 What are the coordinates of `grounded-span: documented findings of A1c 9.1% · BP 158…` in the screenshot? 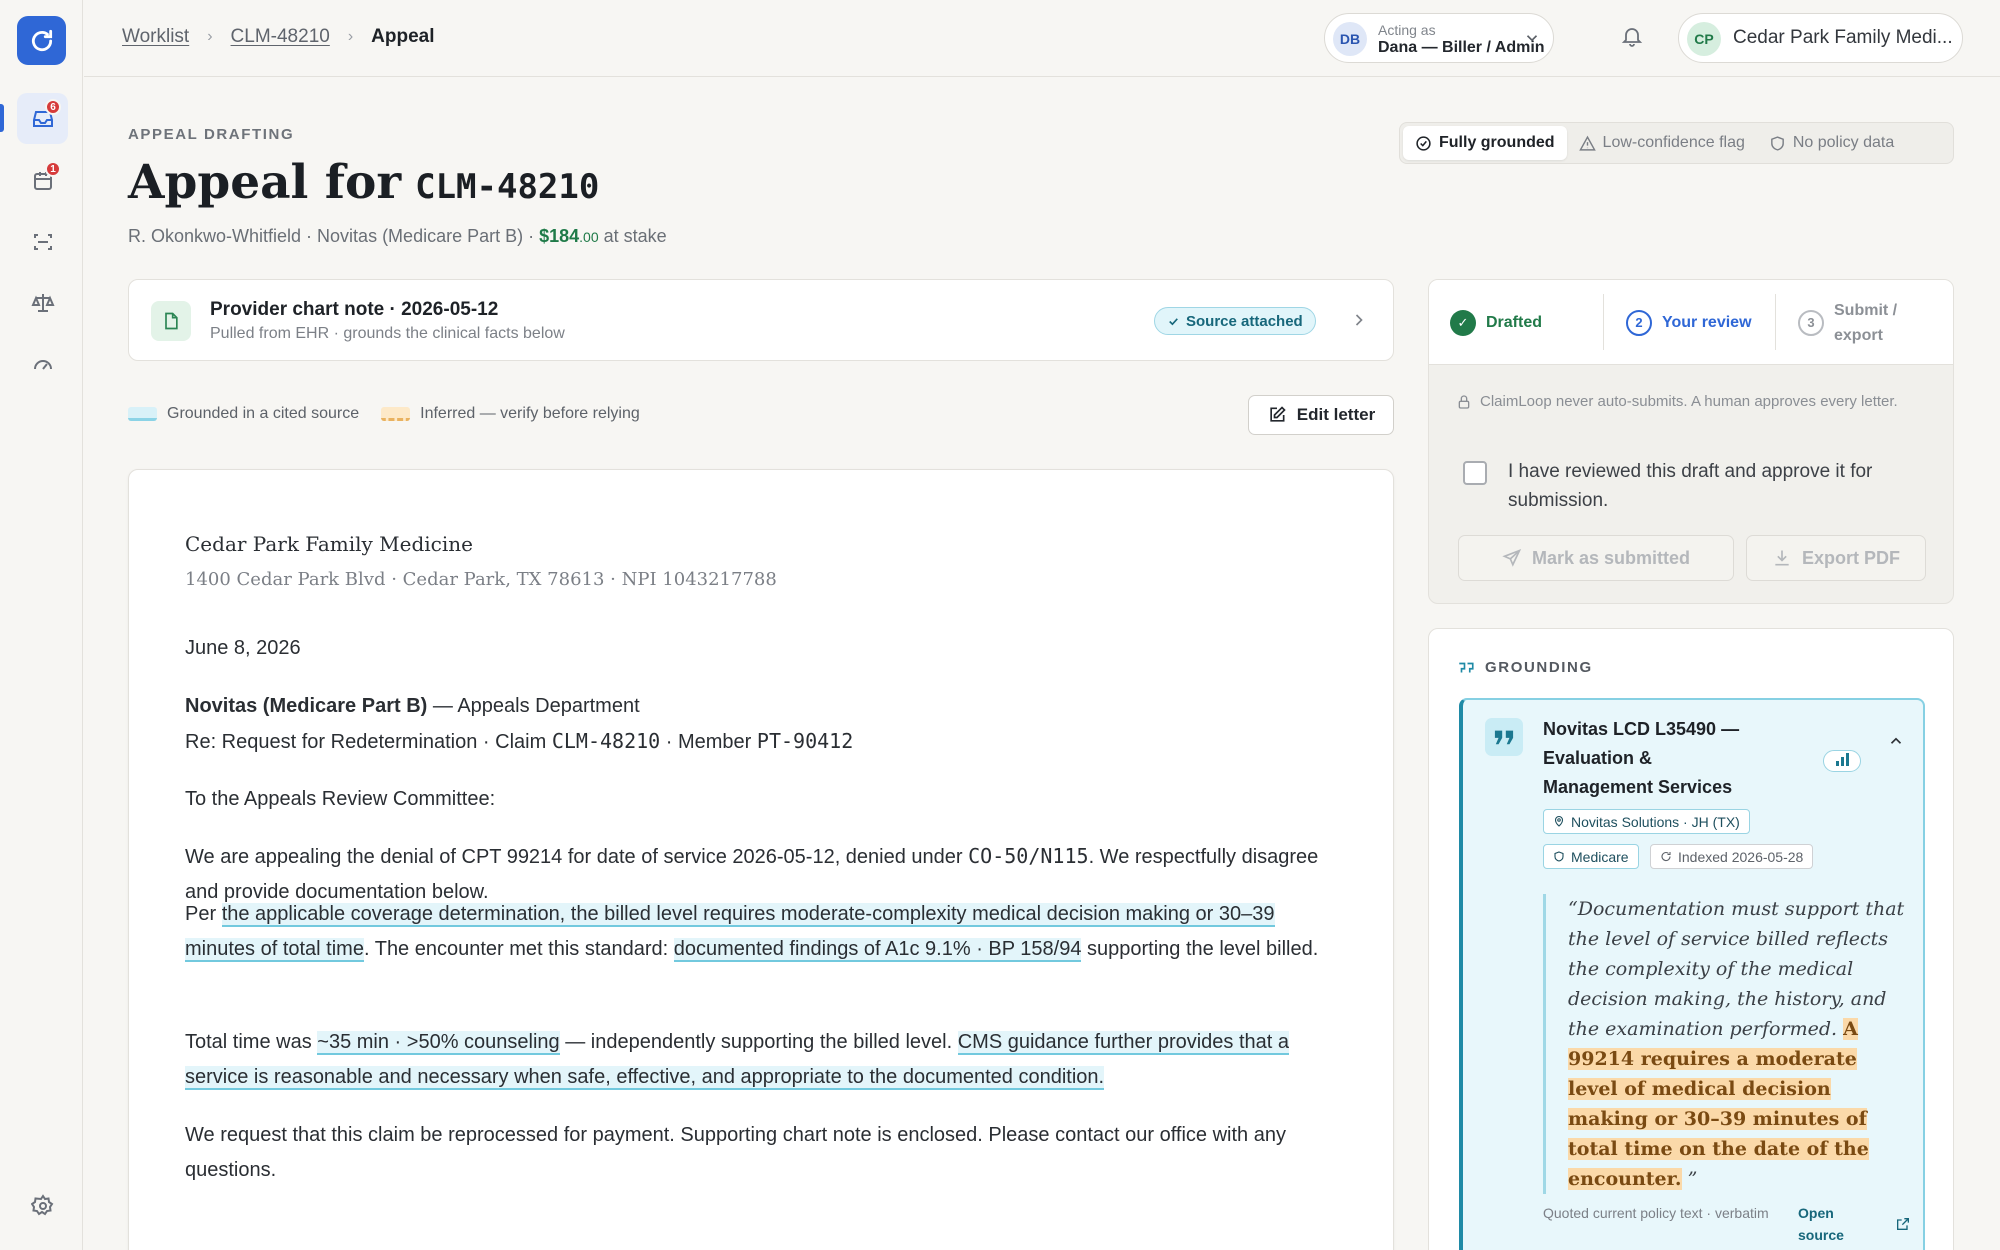 It's located at (877, 950).